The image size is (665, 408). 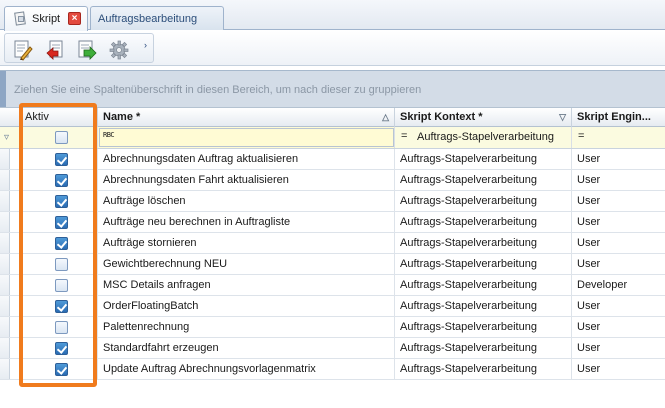 I want to click on run-script-button, so click(x=86, y=49).